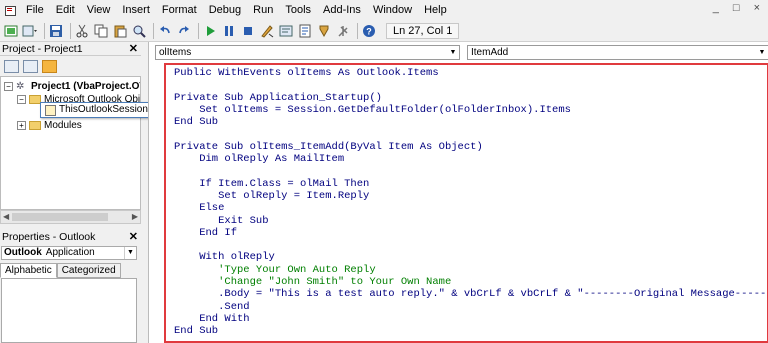  What do you see at coordinates (101, 31) in the screenshot?
I see `copy-icon` at bounding box center [101, 31].